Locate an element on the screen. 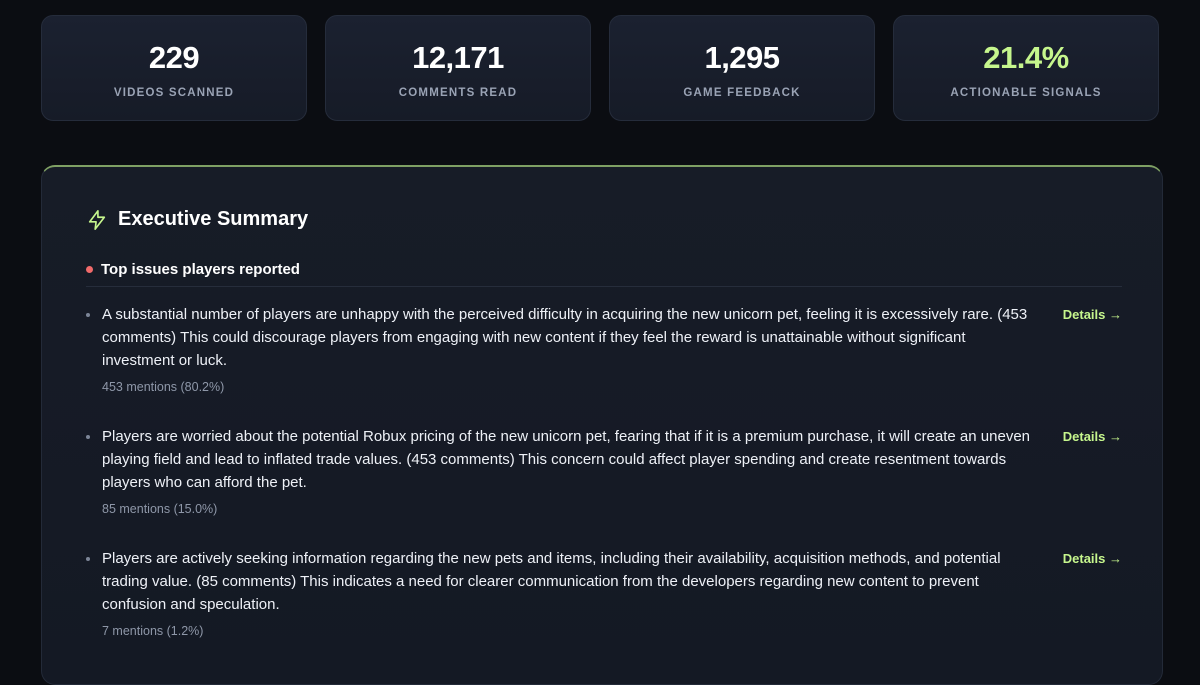 This screenshot has height=685, width=1200. stat-label: COMMENTS READ is located at coordinates (458, 92).